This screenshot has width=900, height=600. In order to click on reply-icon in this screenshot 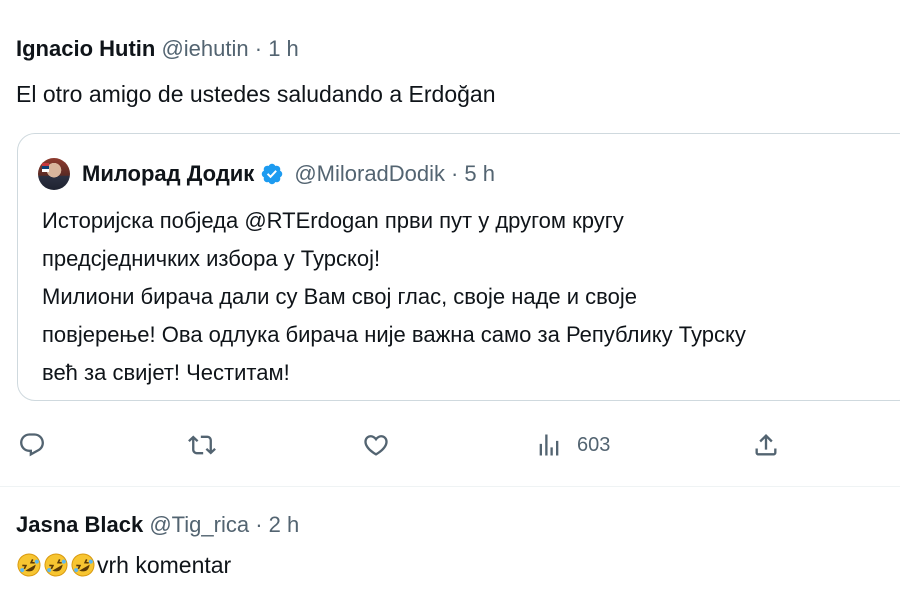, I will do `click(32, 445)`.